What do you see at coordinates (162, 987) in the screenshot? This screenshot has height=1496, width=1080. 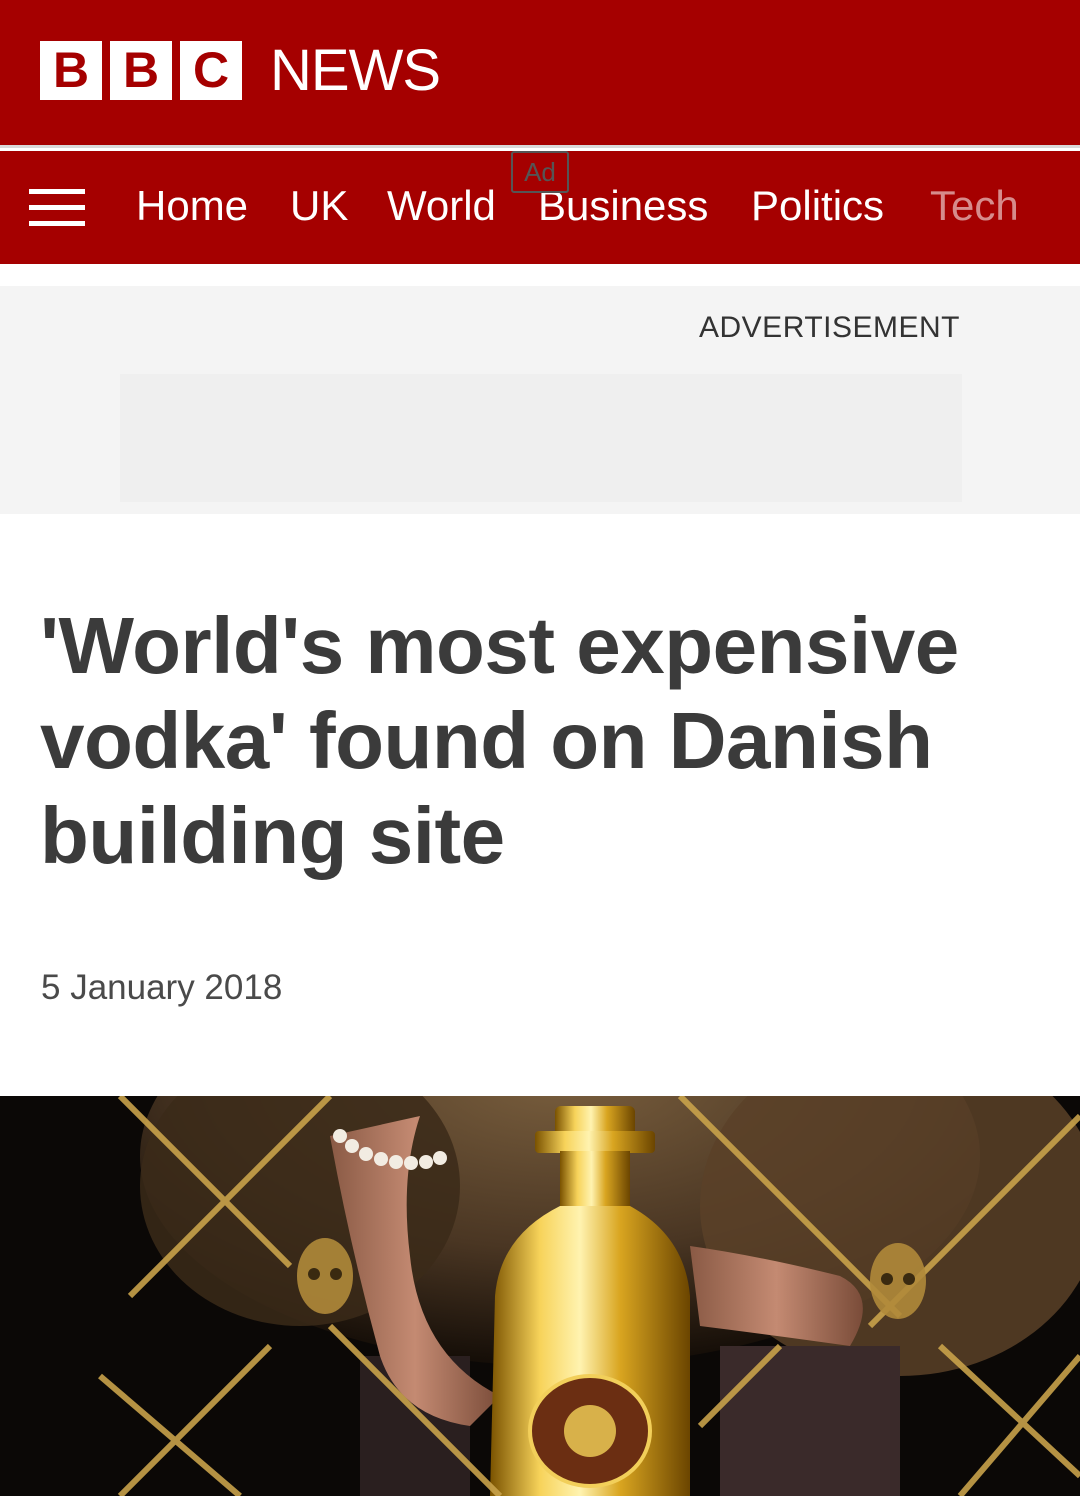 I see `article-date: 5 January 2018` at bounding box center [162, 987].